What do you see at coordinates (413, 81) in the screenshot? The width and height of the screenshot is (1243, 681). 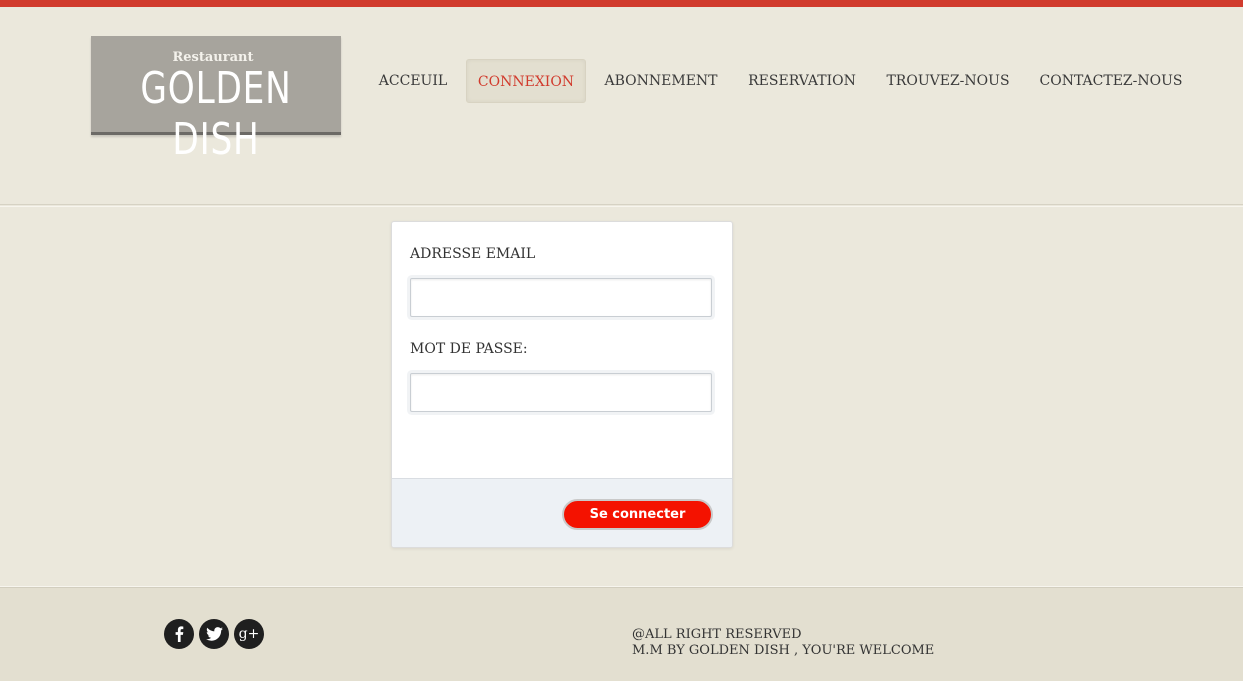 I see `nav-item-acceuil: ACCEUIL` at bounding box center [413, 81].